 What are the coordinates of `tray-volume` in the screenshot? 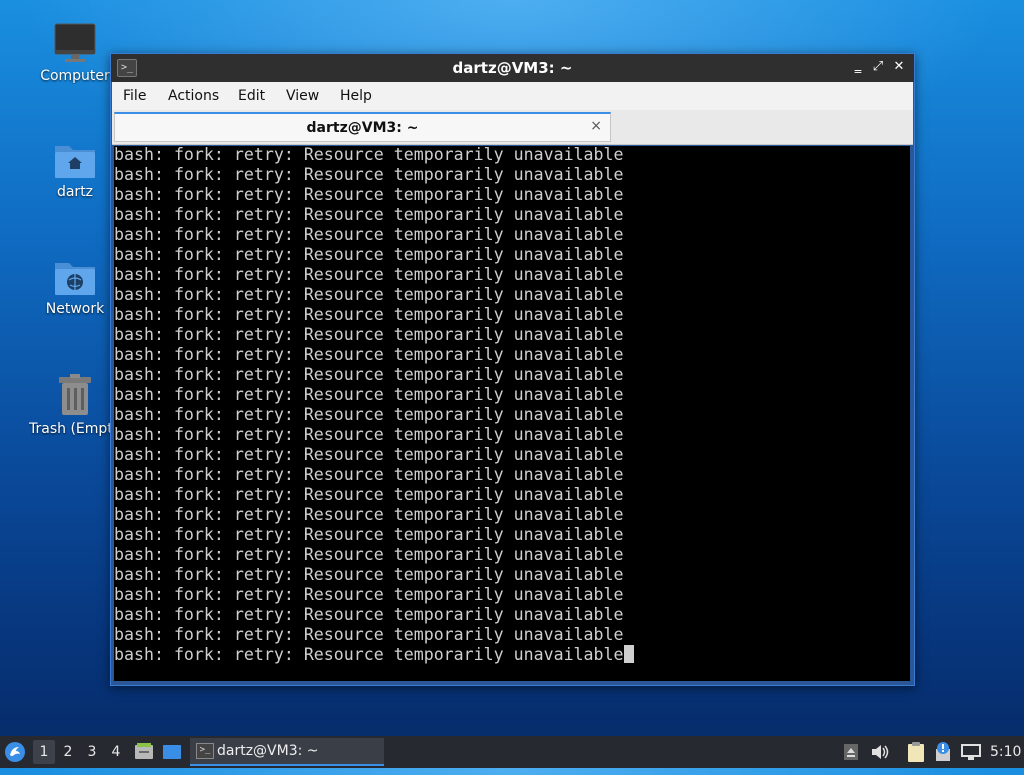 It's located at (881, 752).